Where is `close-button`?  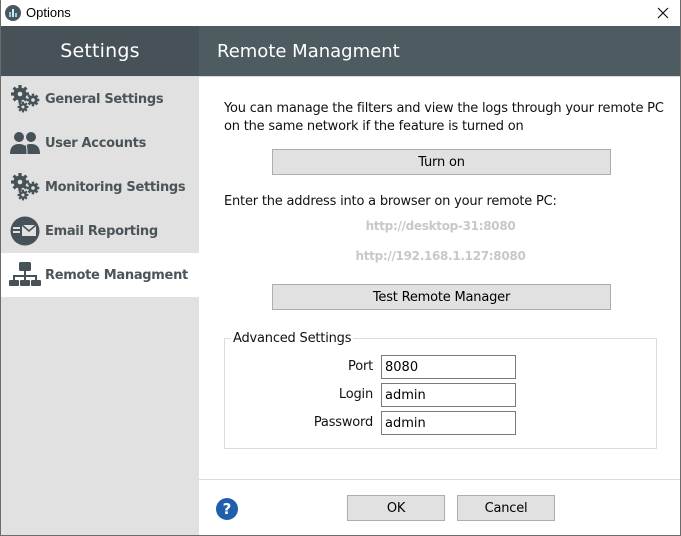
close-button is located at coordinates (663, 13).